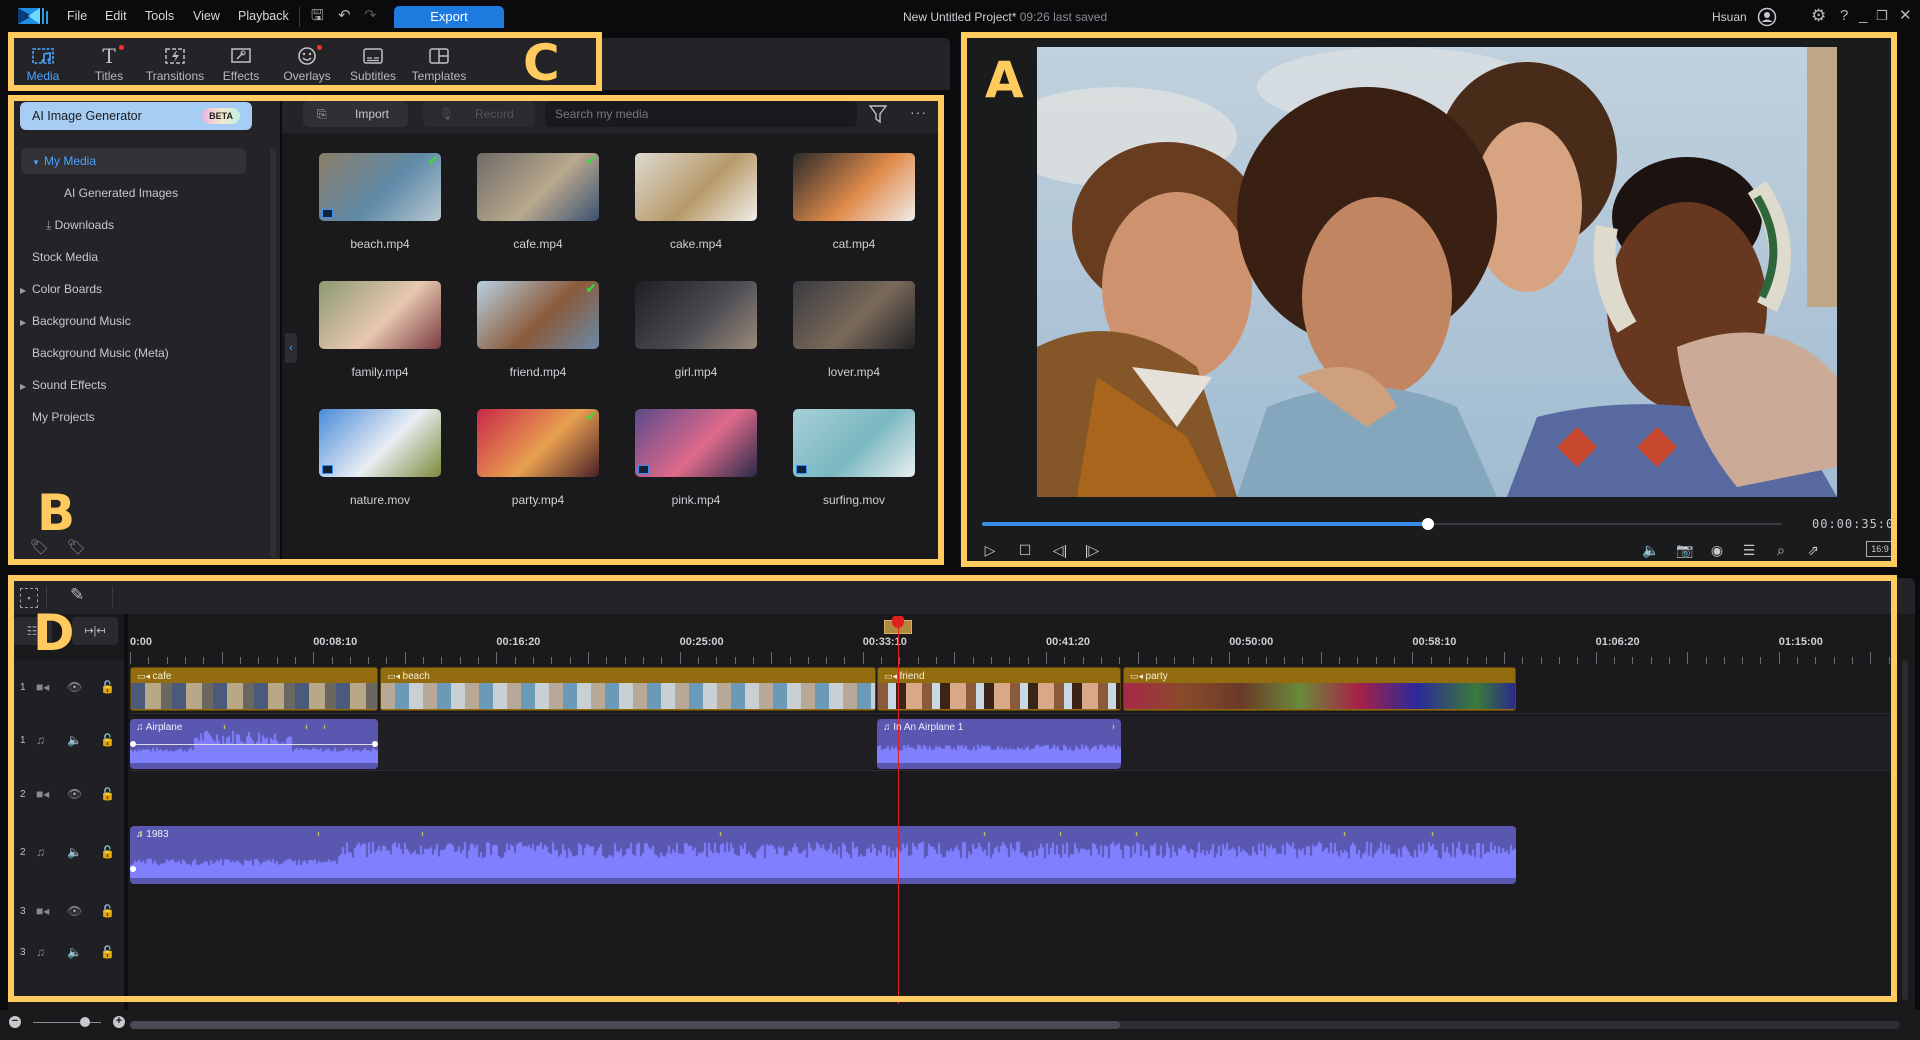 This screenshot has width=1920, height=1040. Describe the element at coordinates (1025, 550) in the screenshot. I see `stop-icon: ☐` at that location.